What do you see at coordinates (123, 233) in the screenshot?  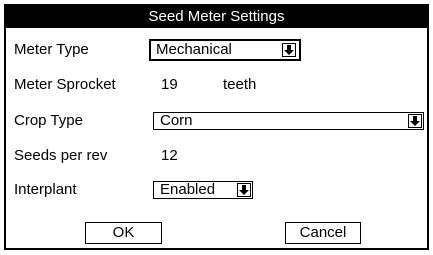 I see `ok-button: OK` at bounding box center [123, 233].